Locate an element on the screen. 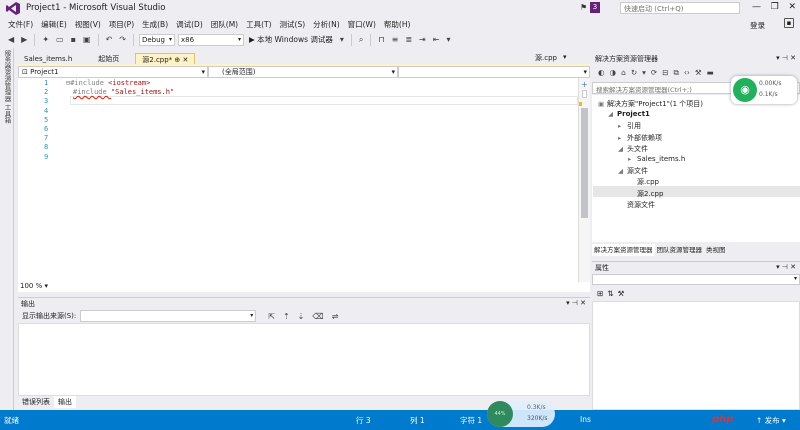 This screenshot has height=430, width=800. close-button: ✕ is located at coordinates (792, 8).